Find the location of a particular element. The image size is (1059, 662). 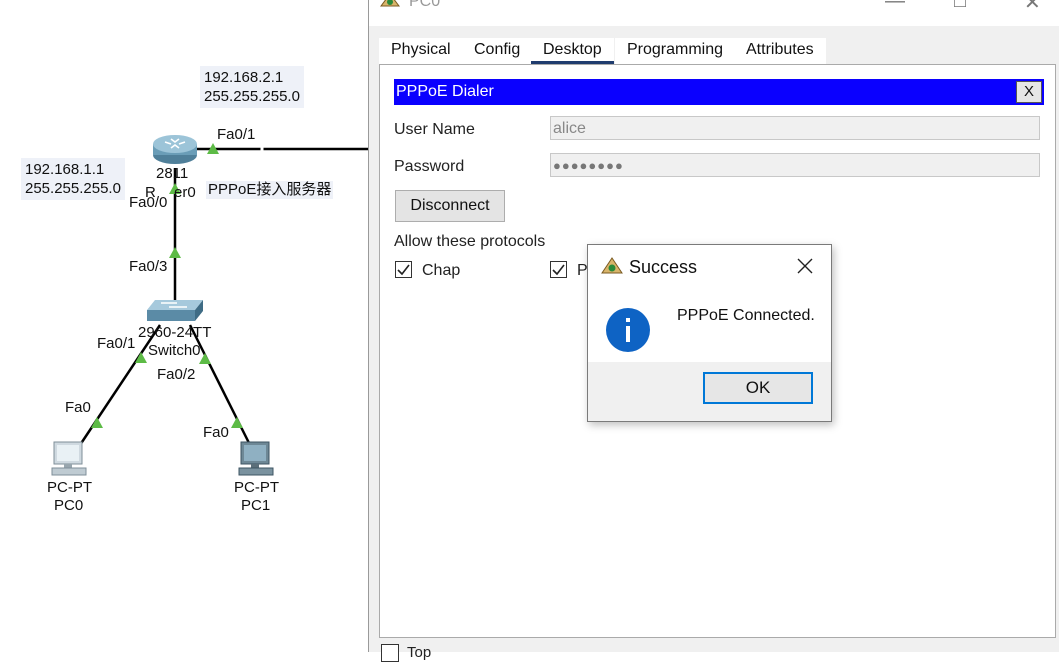

router-ip-upper: 192.168.2.1 is located at coordinates (244, 77).